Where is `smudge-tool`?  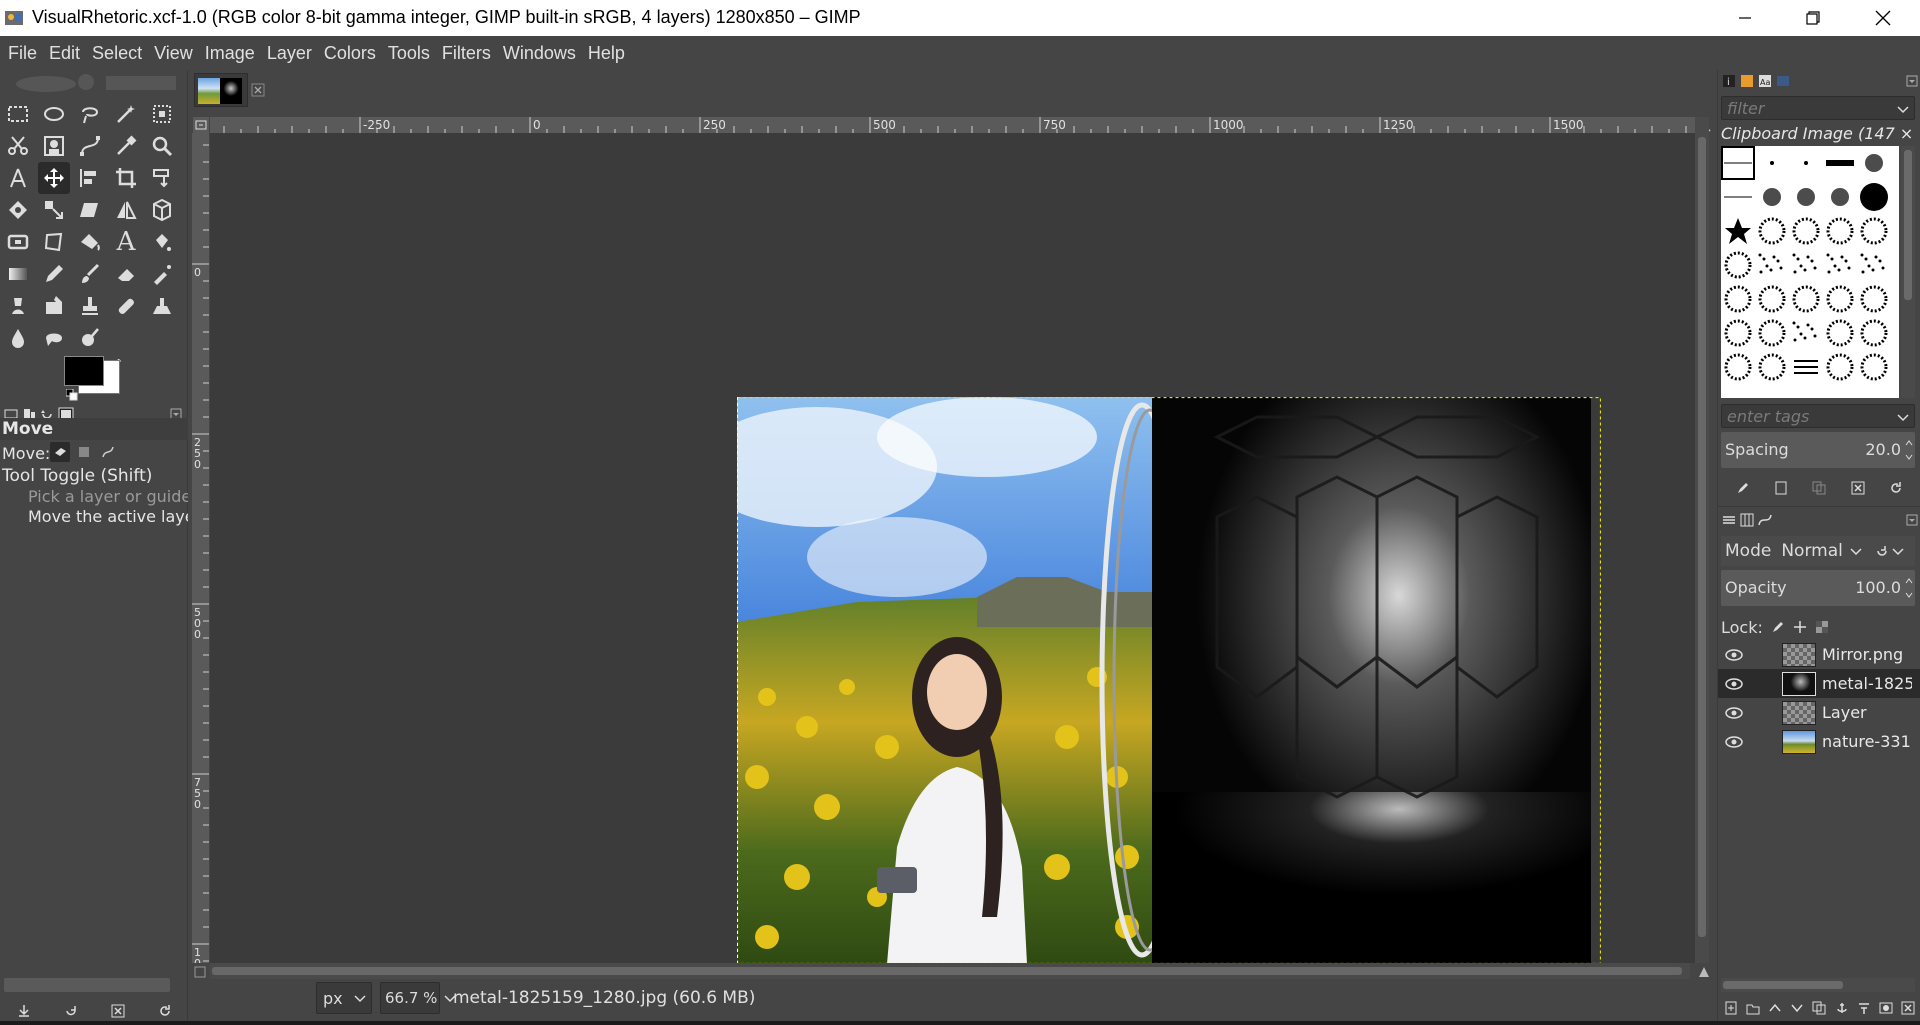 smudge-tool is located at coordinates (54, 338).